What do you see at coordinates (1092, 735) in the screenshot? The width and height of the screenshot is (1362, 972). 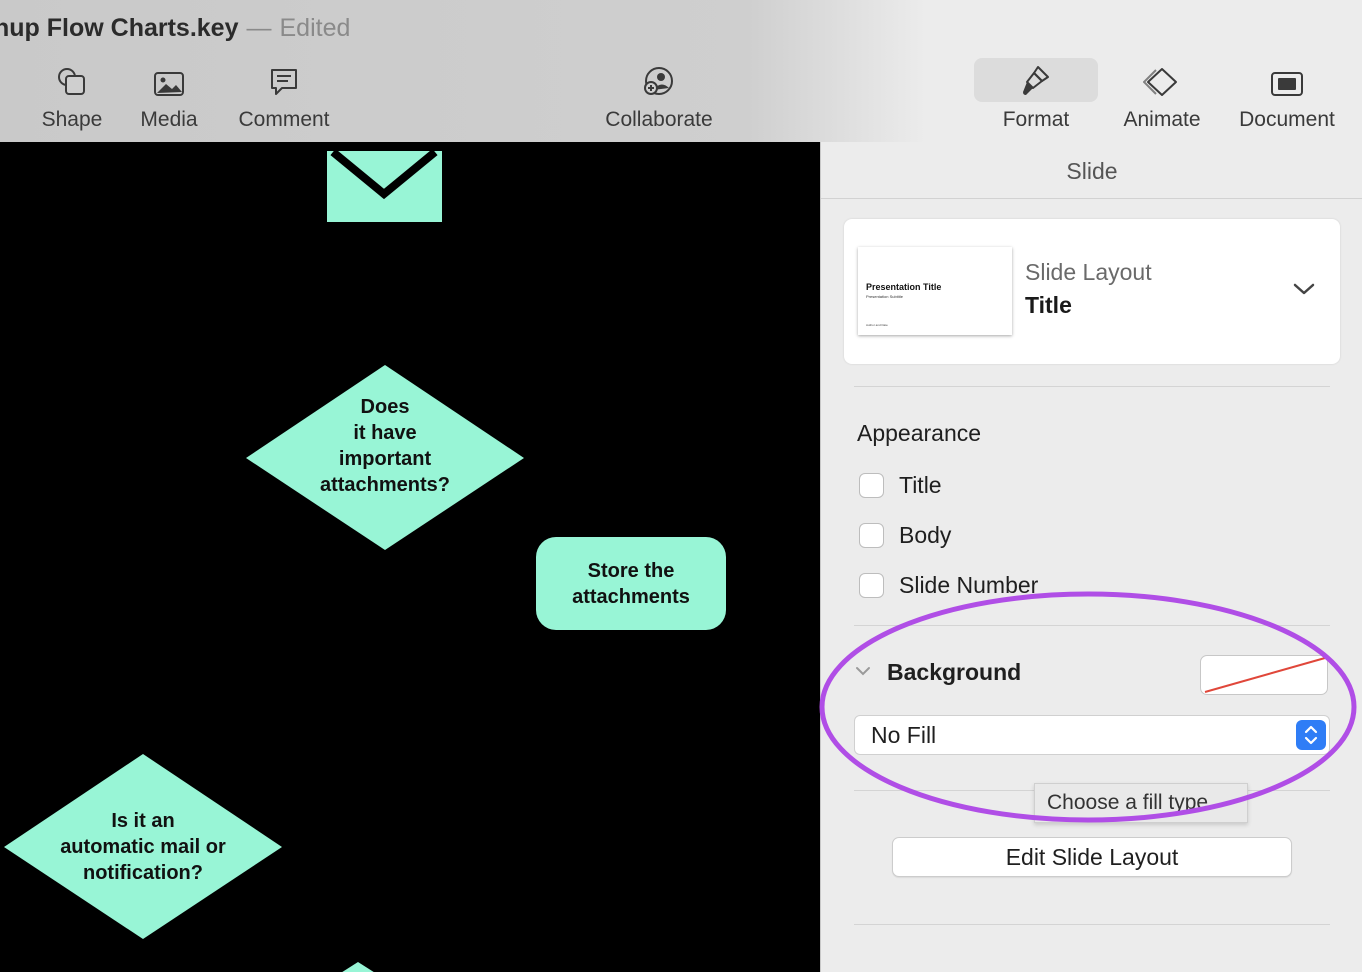 I see `fill-type-select: No Fill` at bounding box center [1092, 735].